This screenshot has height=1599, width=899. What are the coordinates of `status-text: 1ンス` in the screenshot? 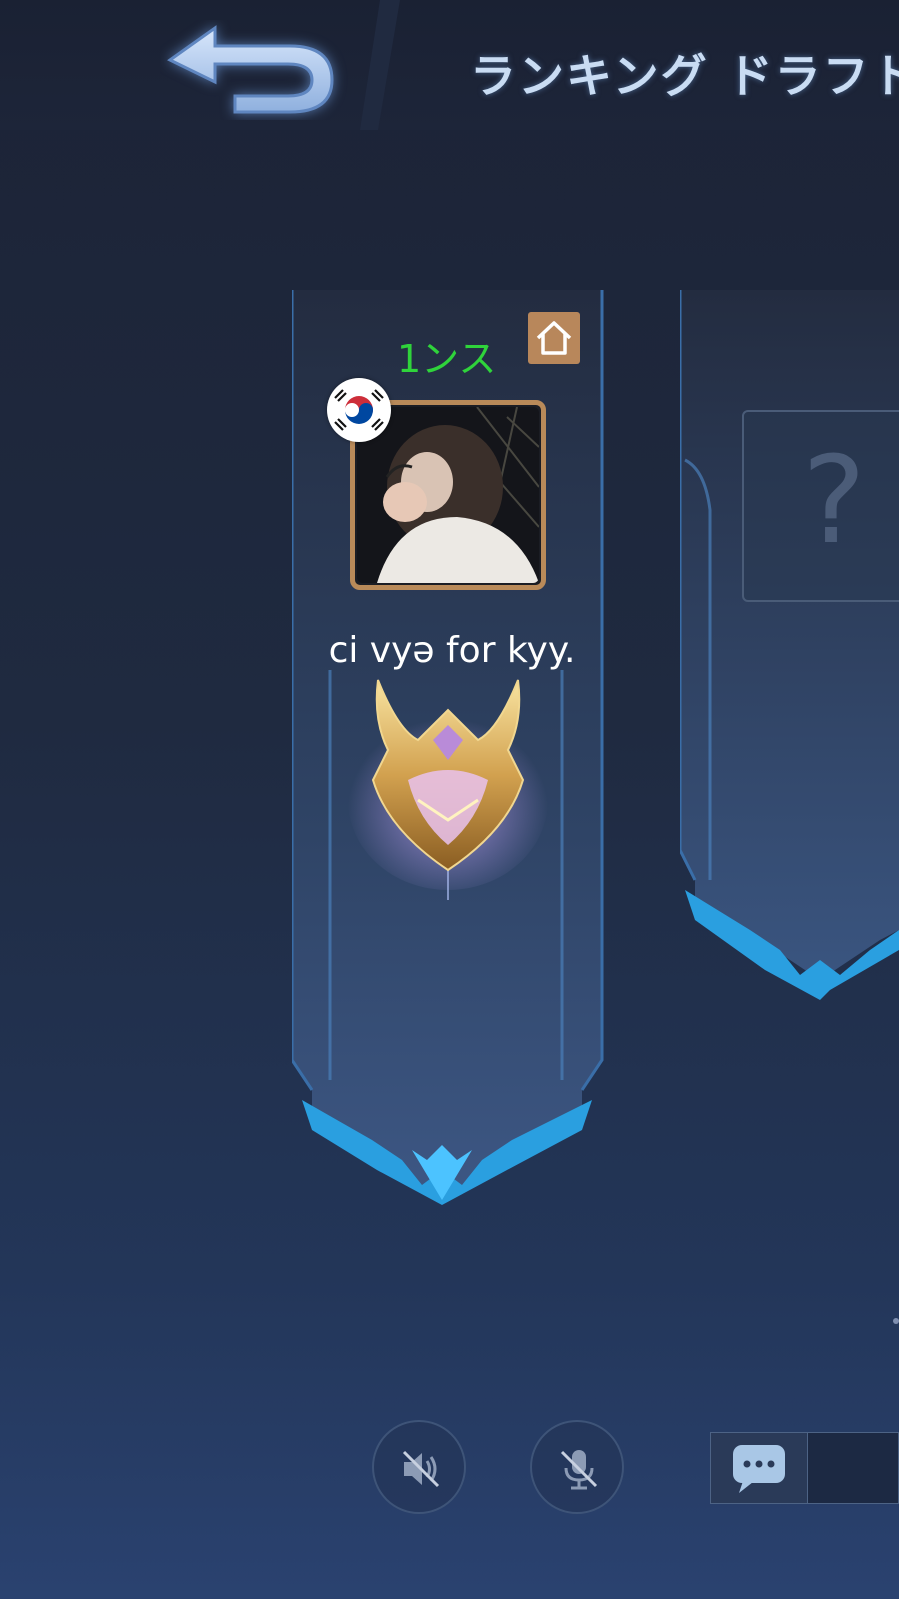 It's located at (447, 359).